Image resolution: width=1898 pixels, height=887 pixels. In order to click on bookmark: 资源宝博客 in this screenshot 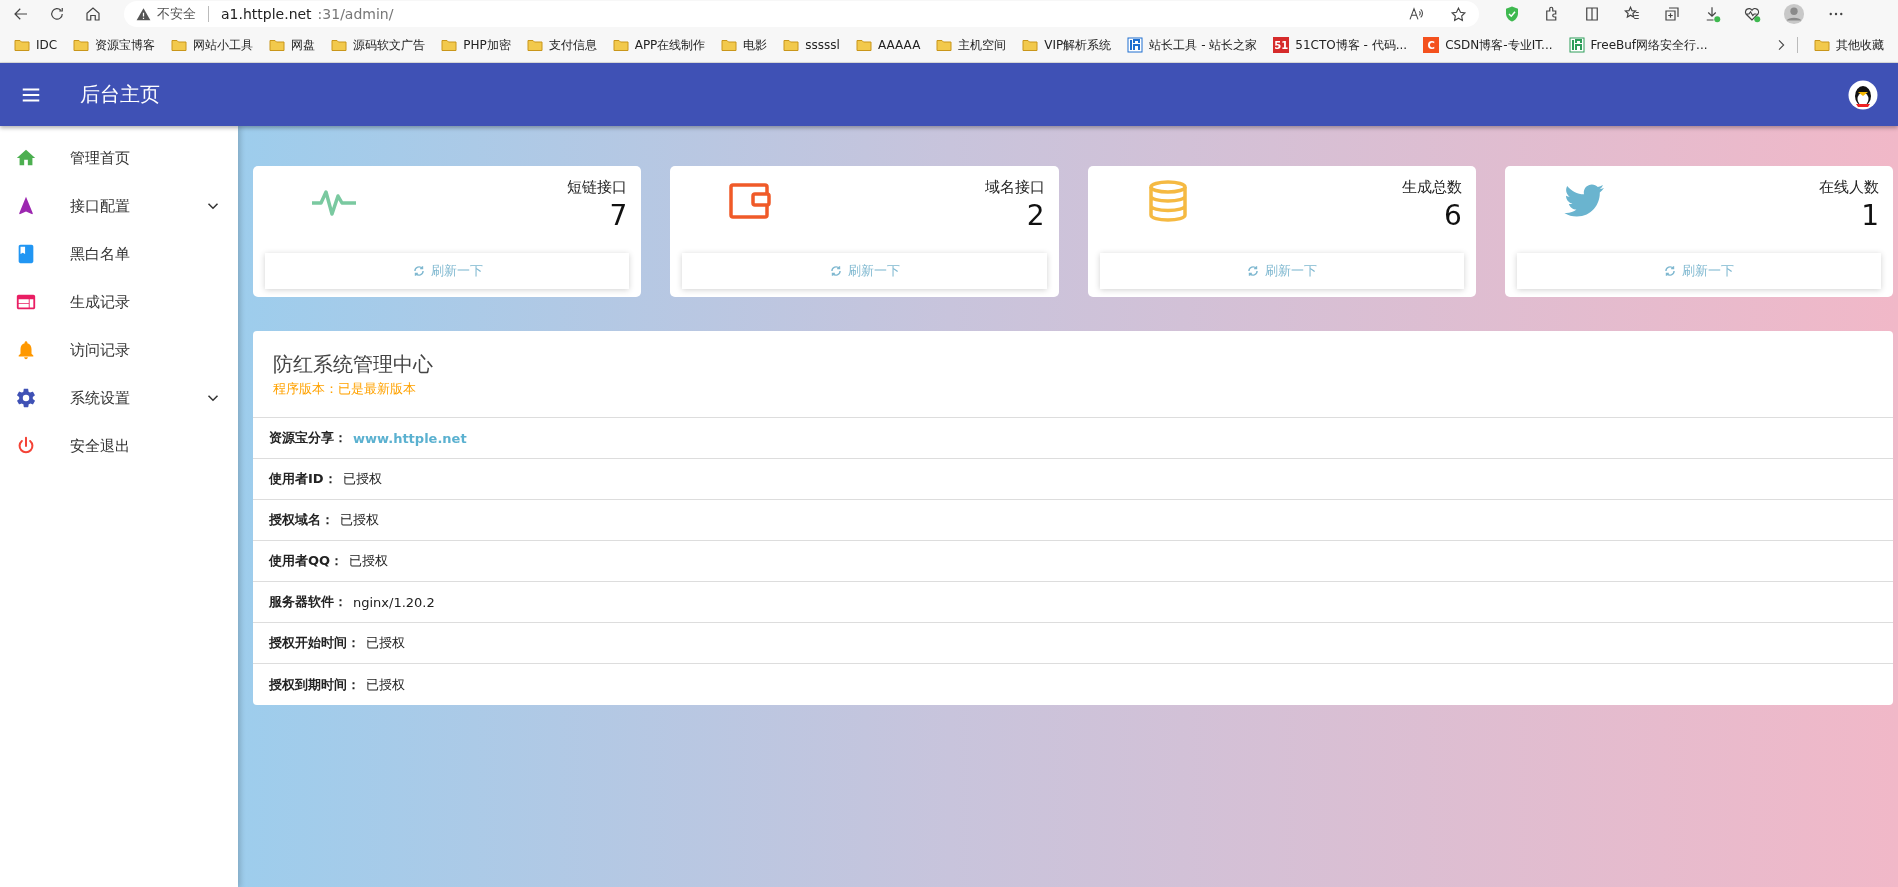, I will do `click(114, 45)`.